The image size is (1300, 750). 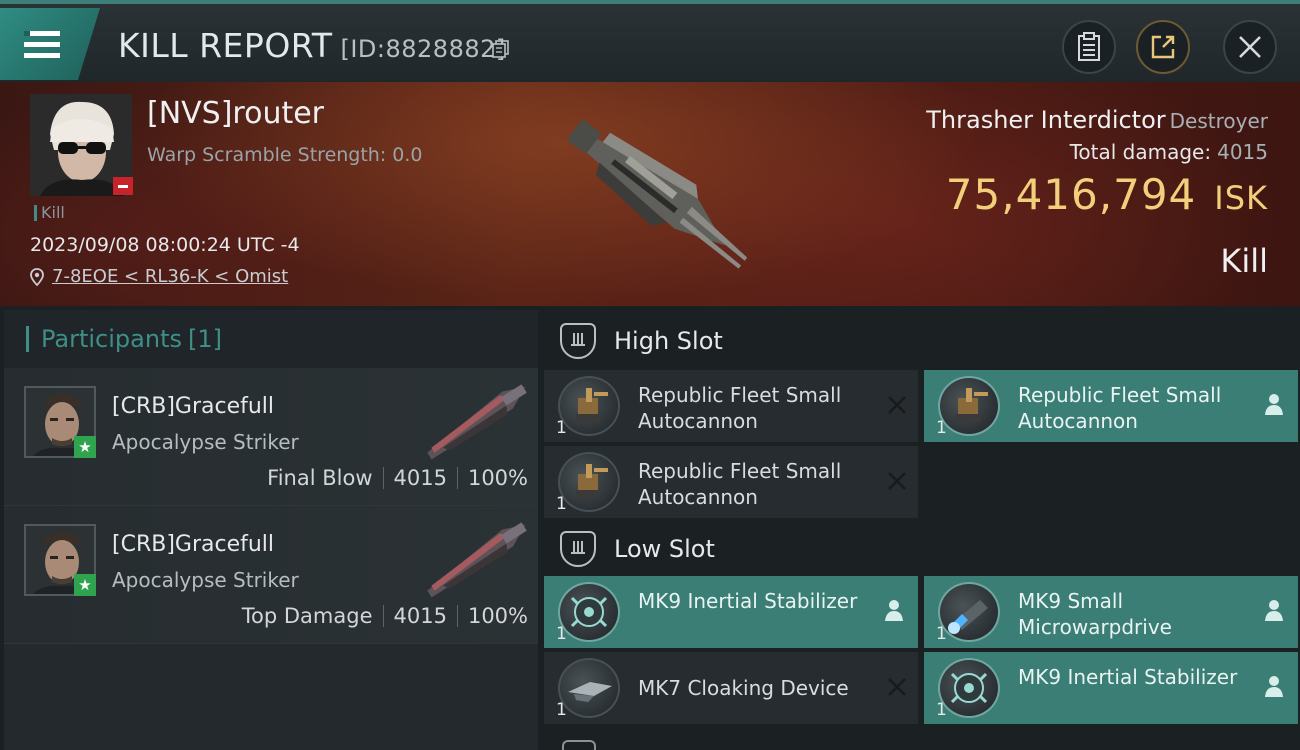 I want to click on kill-type: Kill, so click(x=1244, y=261).